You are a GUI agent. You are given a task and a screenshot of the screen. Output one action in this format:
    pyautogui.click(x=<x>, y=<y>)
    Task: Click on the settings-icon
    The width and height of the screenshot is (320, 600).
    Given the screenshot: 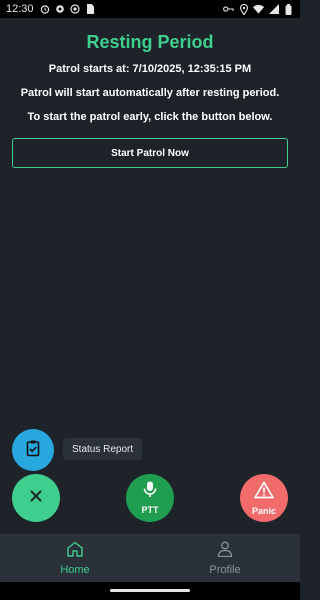 What is the action you would take?
    pyautogui.click(x=60, y=9)
    